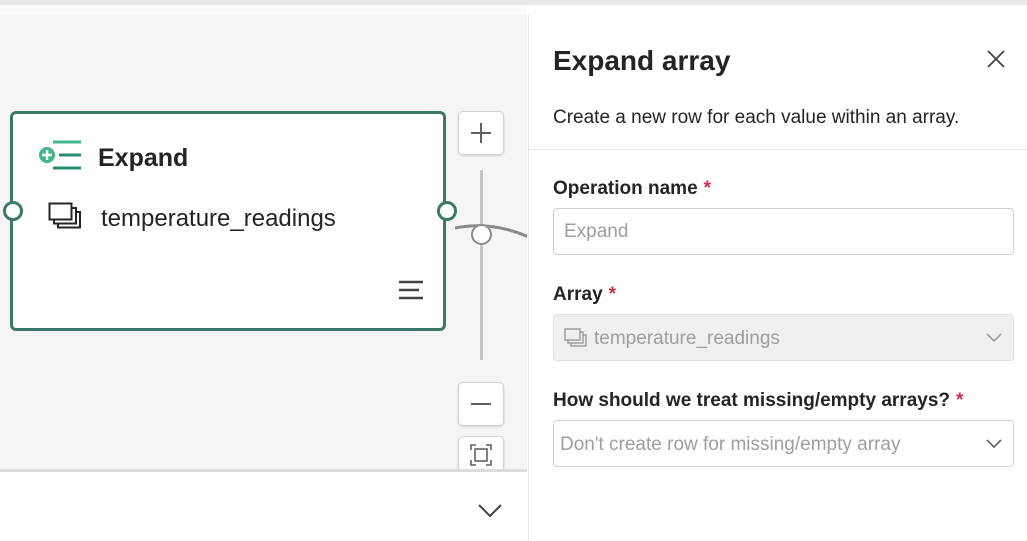  I want to click on missing-arrays-dropdown: Don't create row for missing/empty array, so click(783, 443).